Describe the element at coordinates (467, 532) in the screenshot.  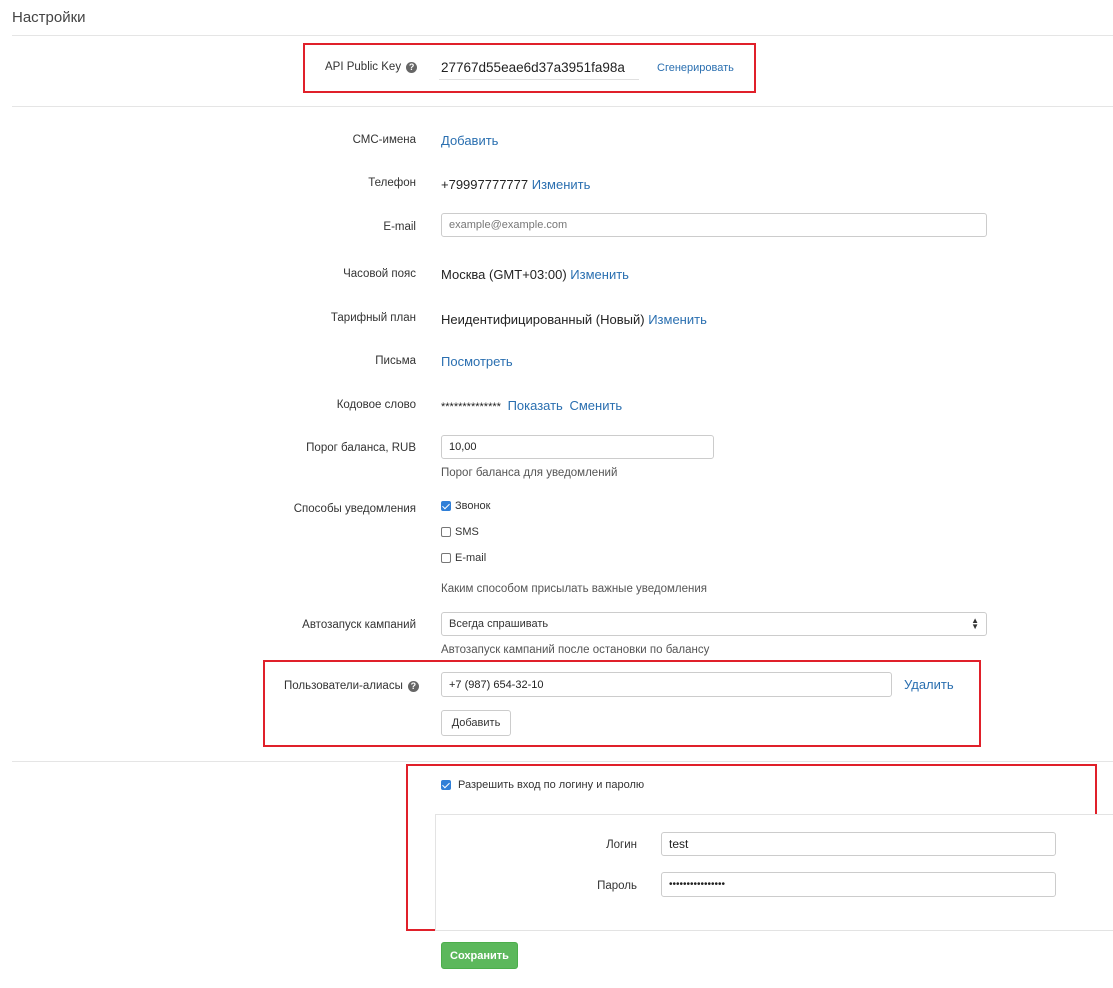
I see `notify-option-sms-label: SMS` at that location.